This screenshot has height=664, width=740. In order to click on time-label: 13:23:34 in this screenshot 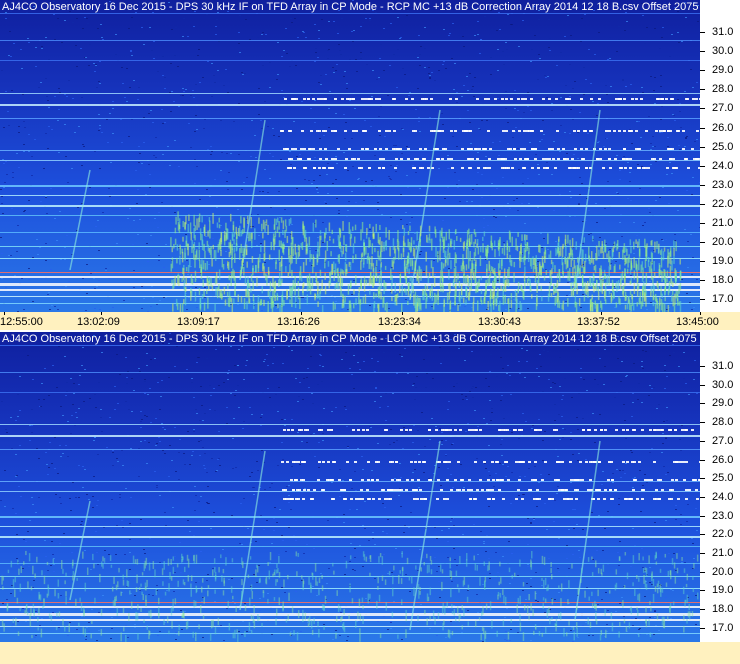, I will do `click(399, 322)`.